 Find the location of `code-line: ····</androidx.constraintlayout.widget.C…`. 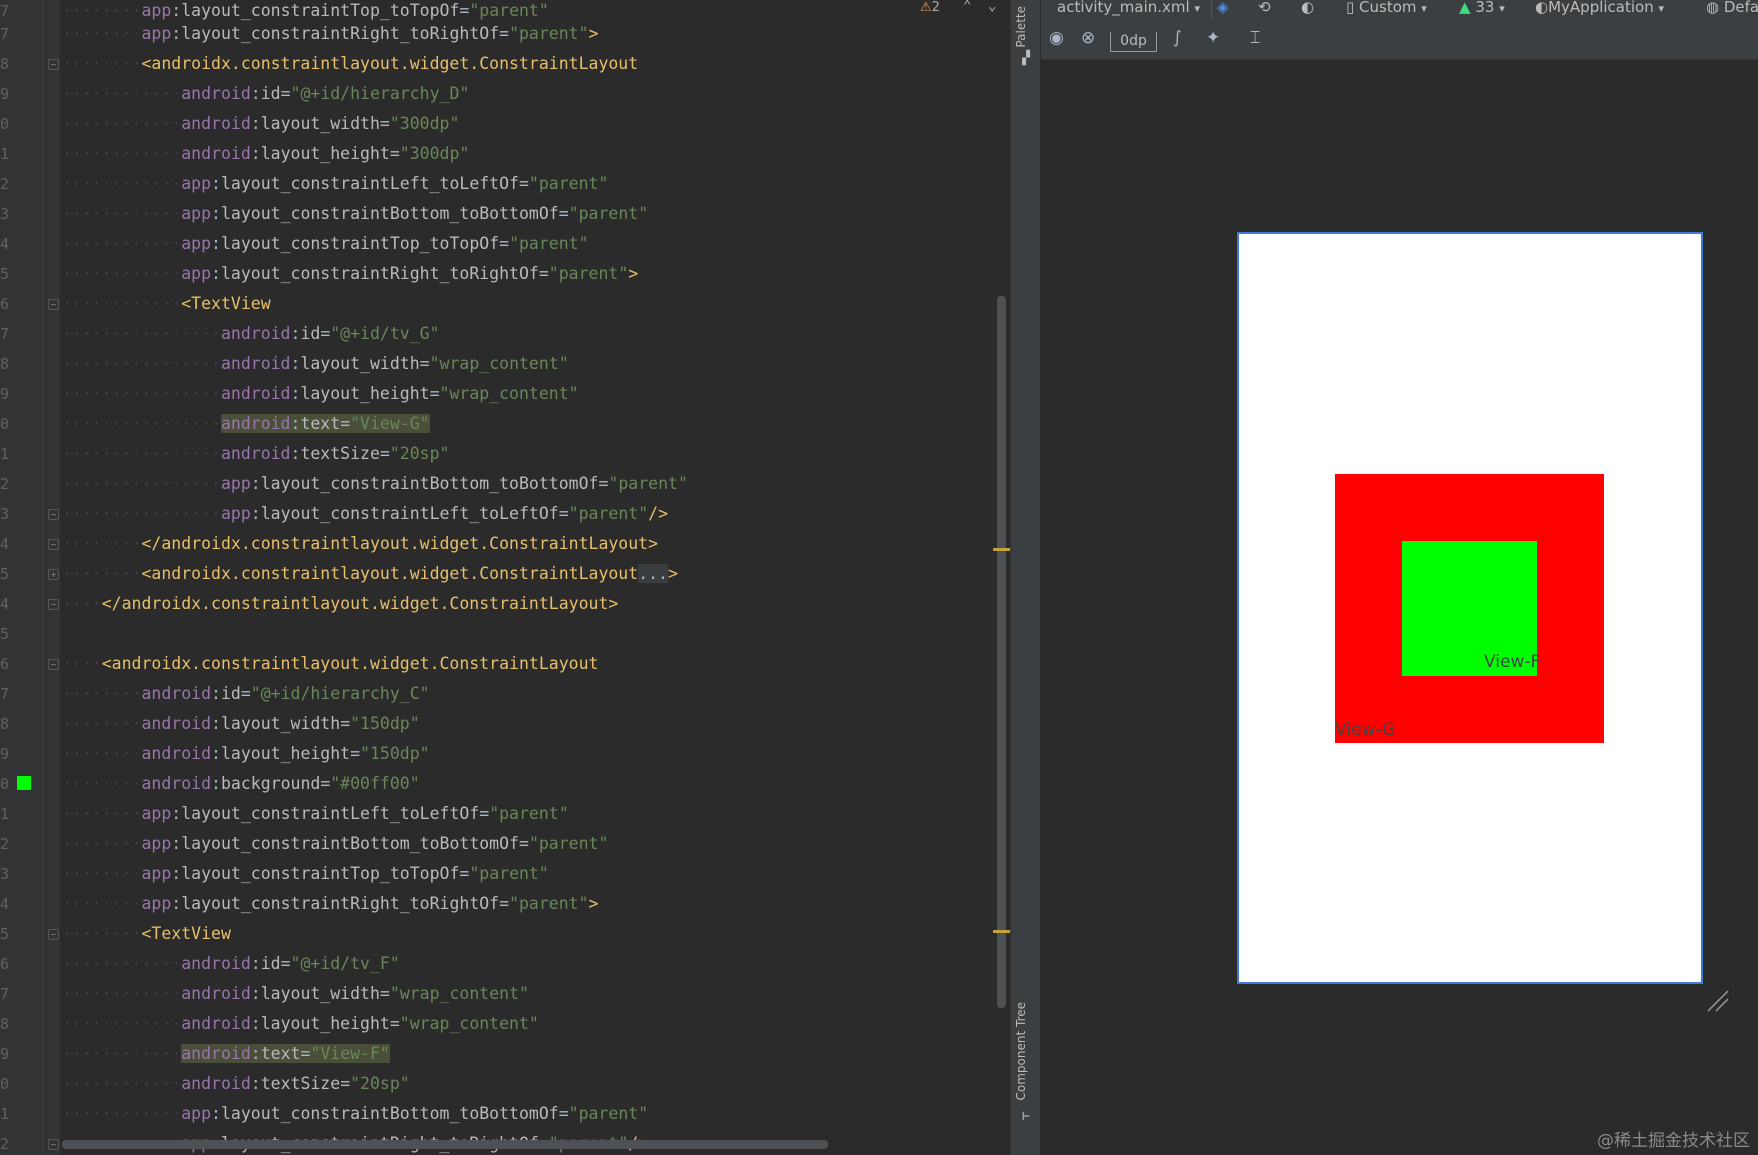

code-line: ····</androidx.constraintlayout.widget.C… is located at coordinates (340, 604).